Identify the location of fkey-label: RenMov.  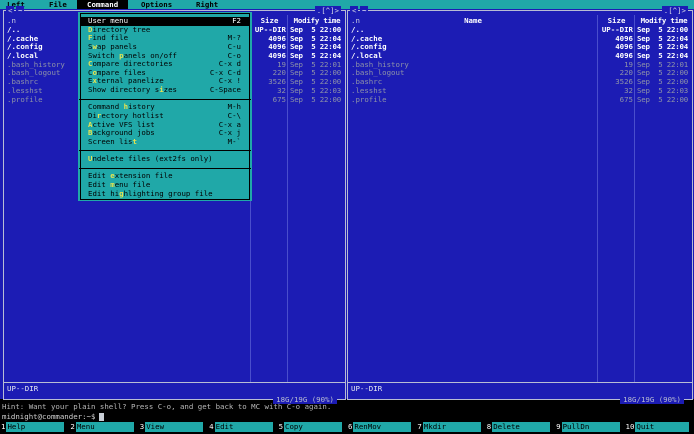
(382, 427).